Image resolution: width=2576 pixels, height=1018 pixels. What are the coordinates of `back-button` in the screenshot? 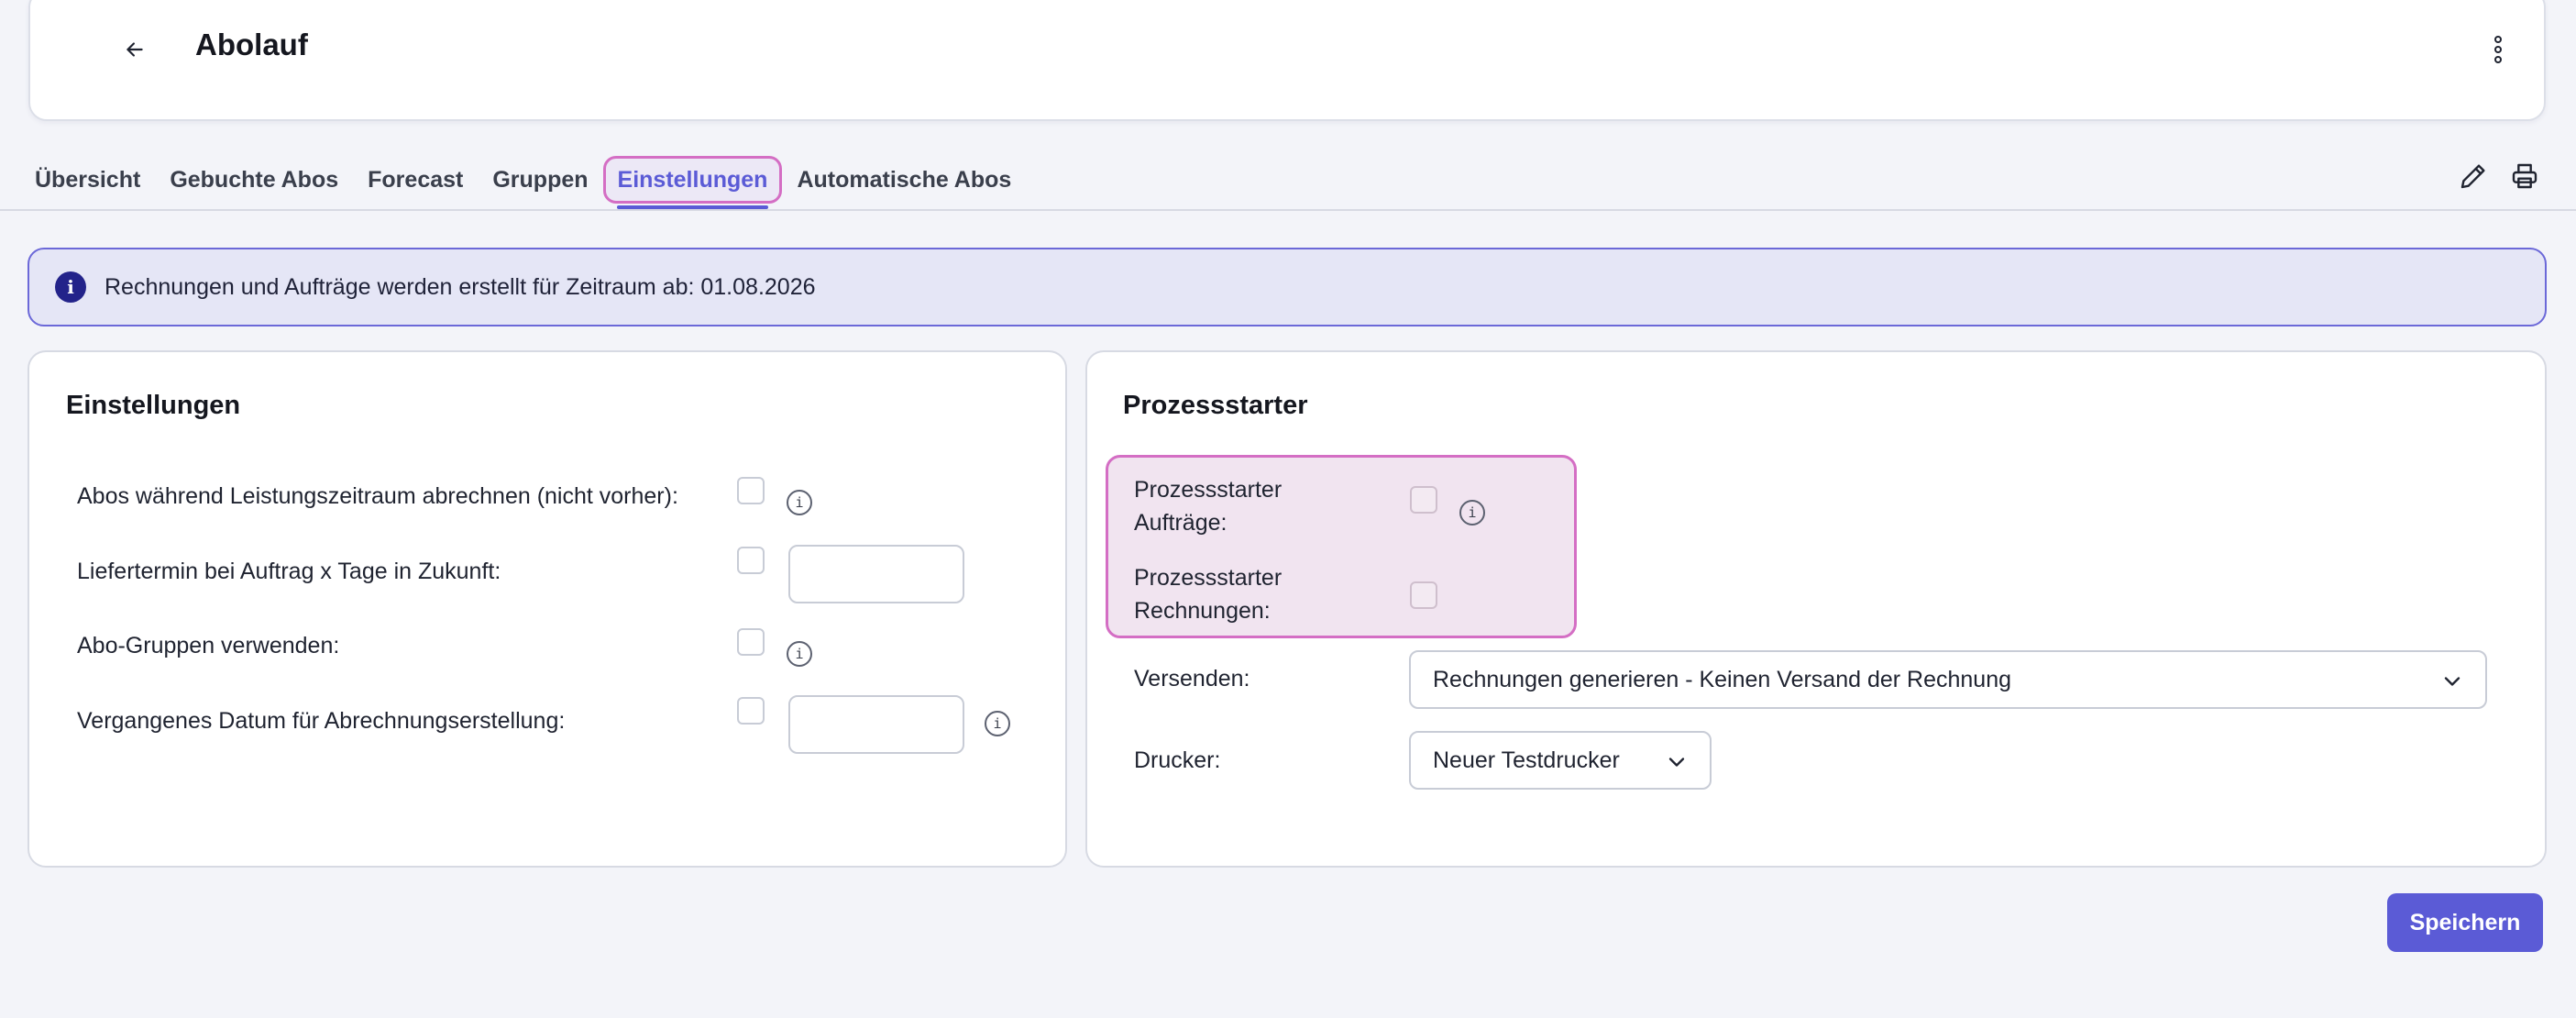 It's located at (135, 49).